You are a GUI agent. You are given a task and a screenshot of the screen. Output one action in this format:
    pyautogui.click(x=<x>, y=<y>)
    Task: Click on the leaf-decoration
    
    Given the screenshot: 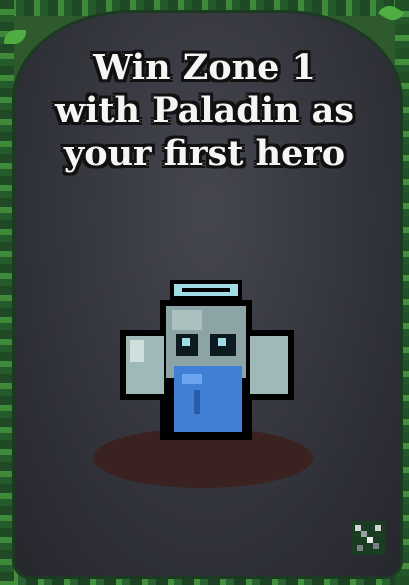 What is the action you would take?
    pyautogui.click(x=15, y=37)
    